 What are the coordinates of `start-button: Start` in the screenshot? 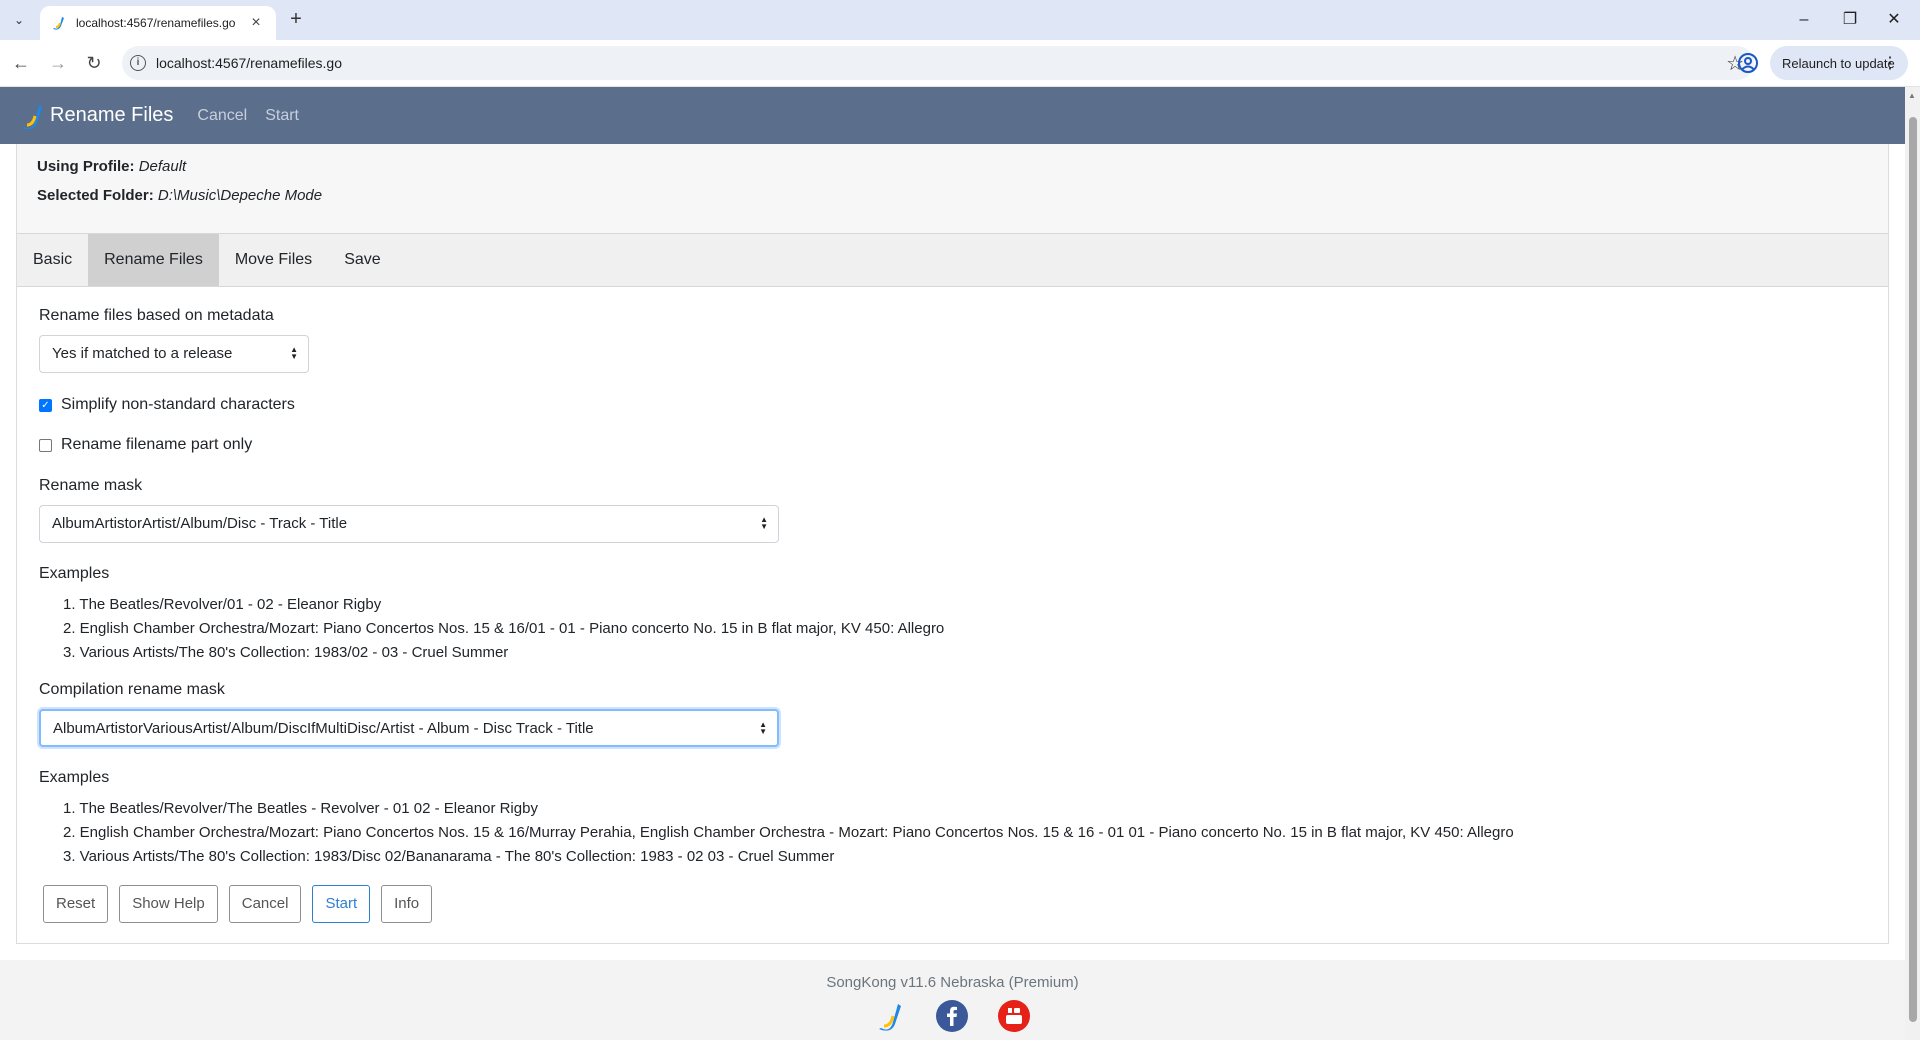 It's located at (341, 904).